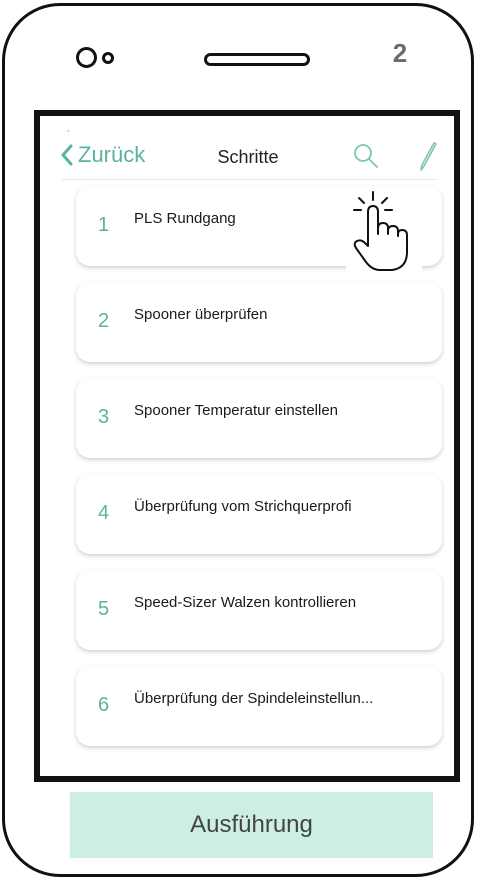  I want to click on step-number-badge: 2, so click(400, 53).